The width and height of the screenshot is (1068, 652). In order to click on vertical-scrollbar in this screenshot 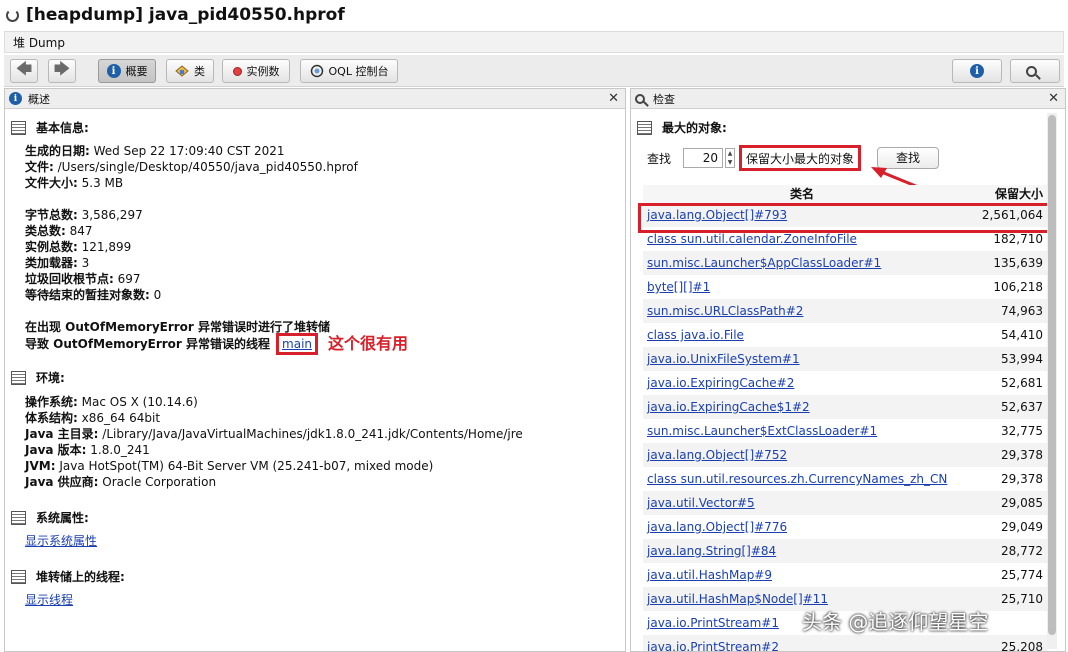, I will do `click(1052, 381)`.